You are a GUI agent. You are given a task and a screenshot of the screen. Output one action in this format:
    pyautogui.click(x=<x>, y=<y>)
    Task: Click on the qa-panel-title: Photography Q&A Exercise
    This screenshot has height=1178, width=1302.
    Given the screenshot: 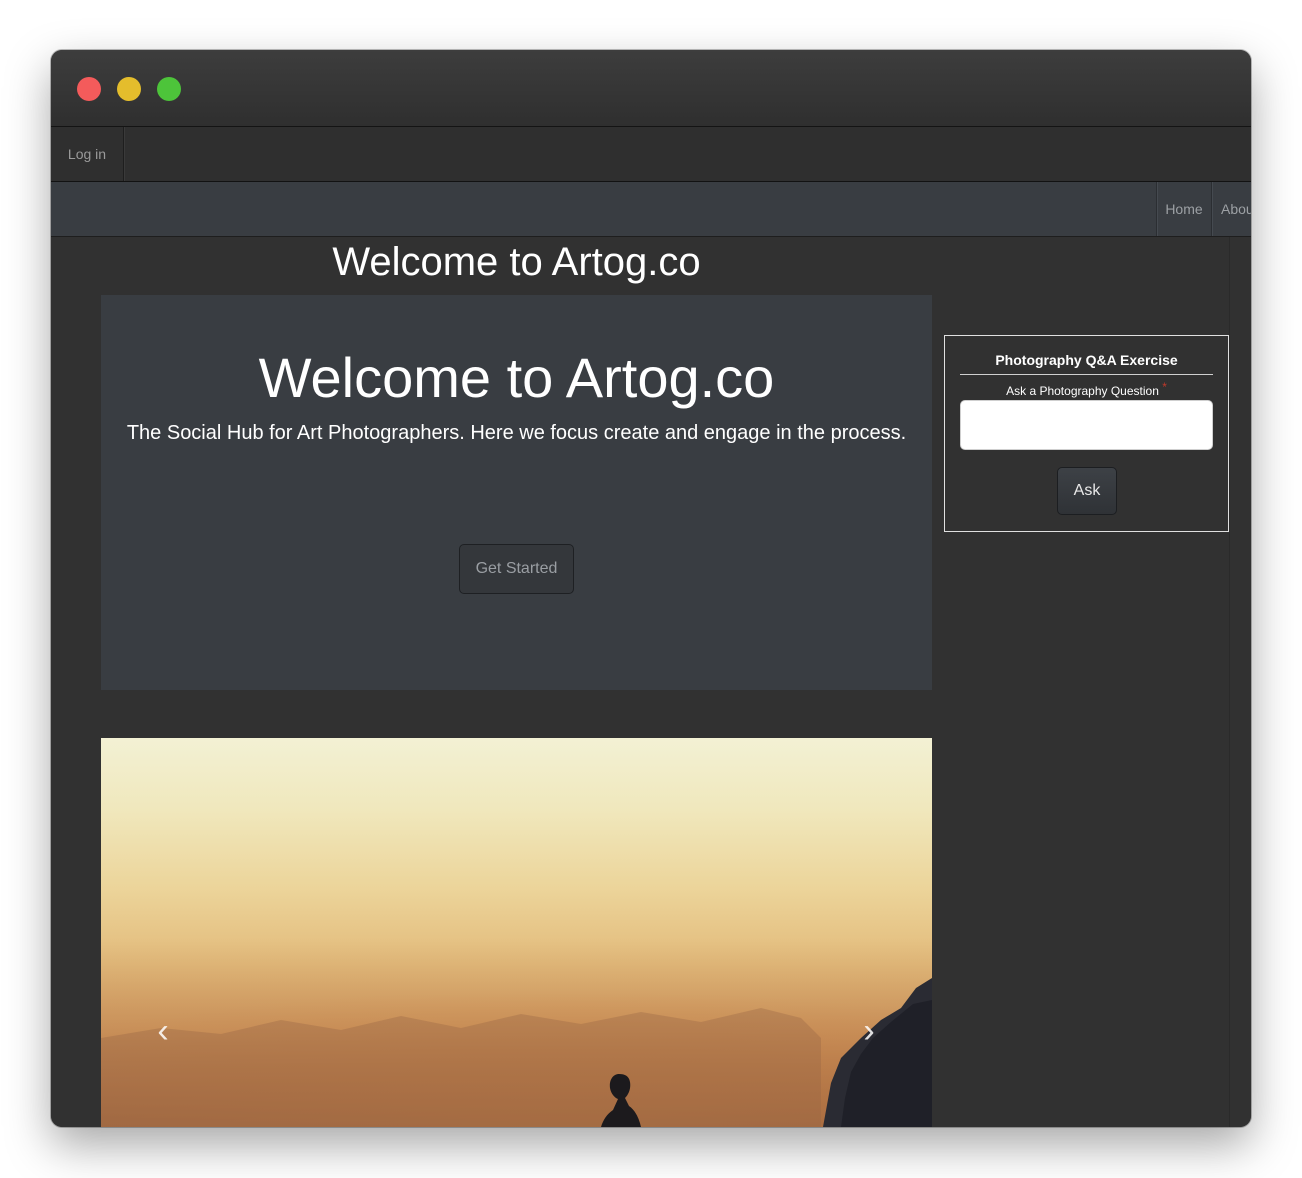 What is the action you would take?
    pyautogui.click(x=1086, y=363)
    